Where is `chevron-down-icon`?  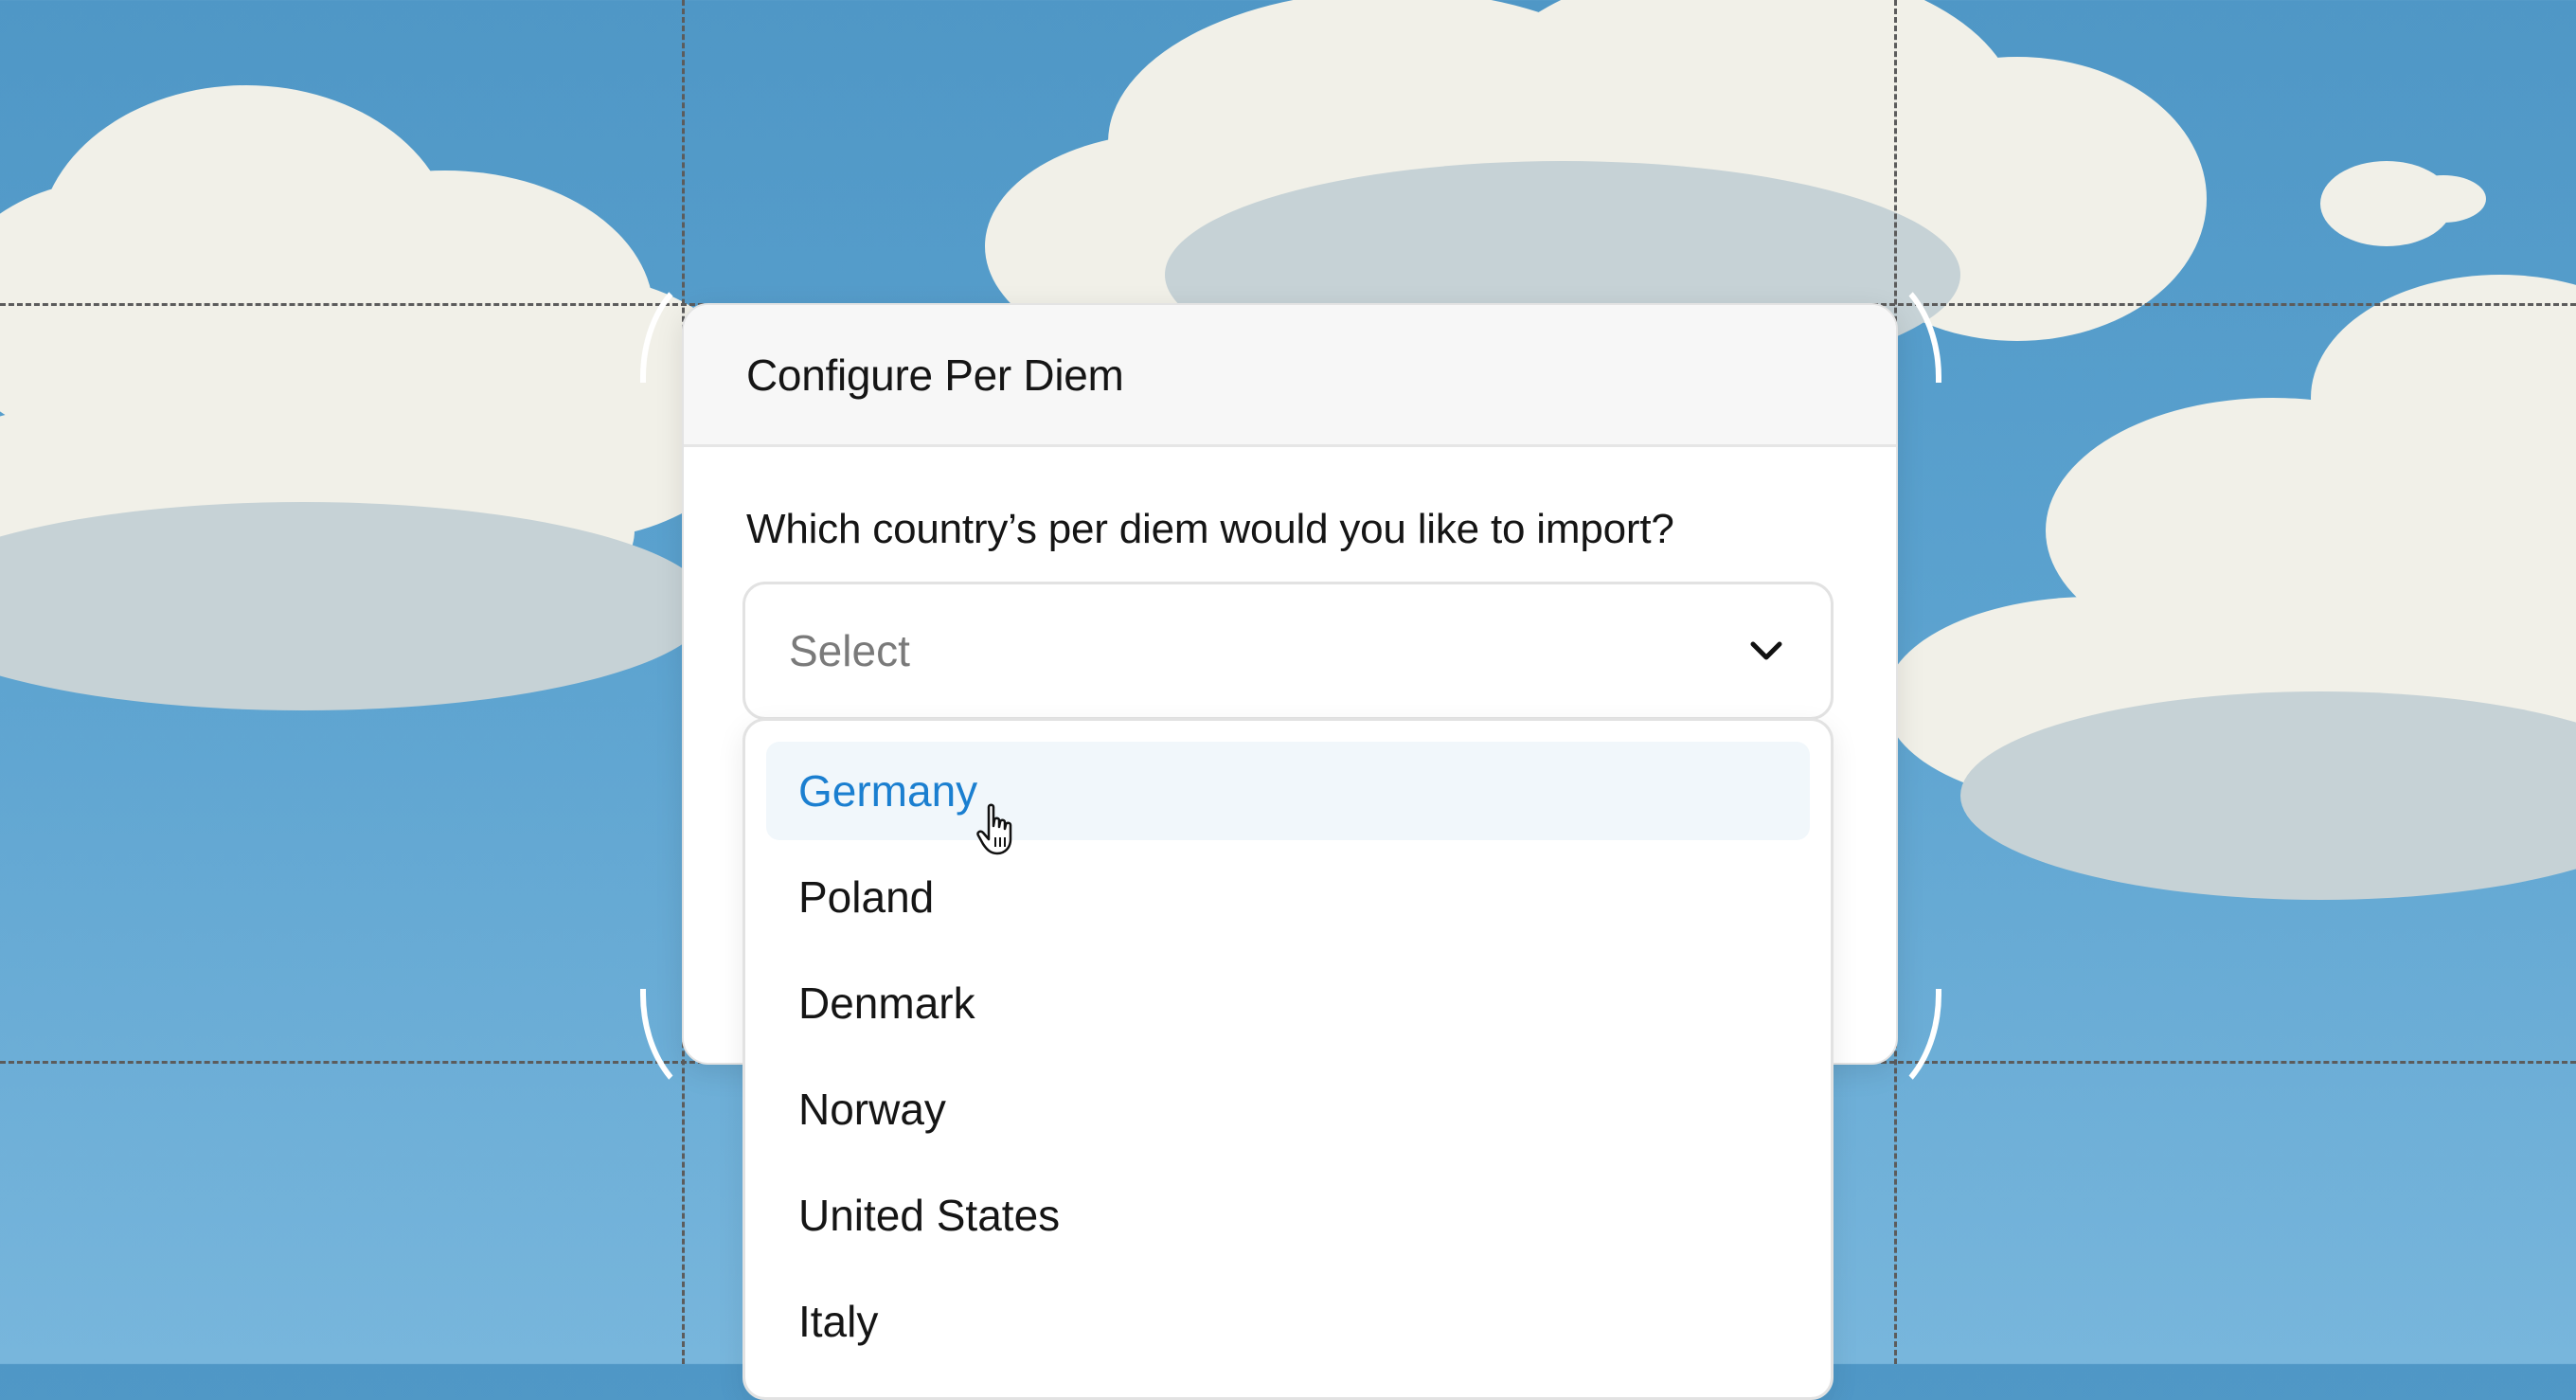 chevron-down-icon is located at coordinates (1766, 650).